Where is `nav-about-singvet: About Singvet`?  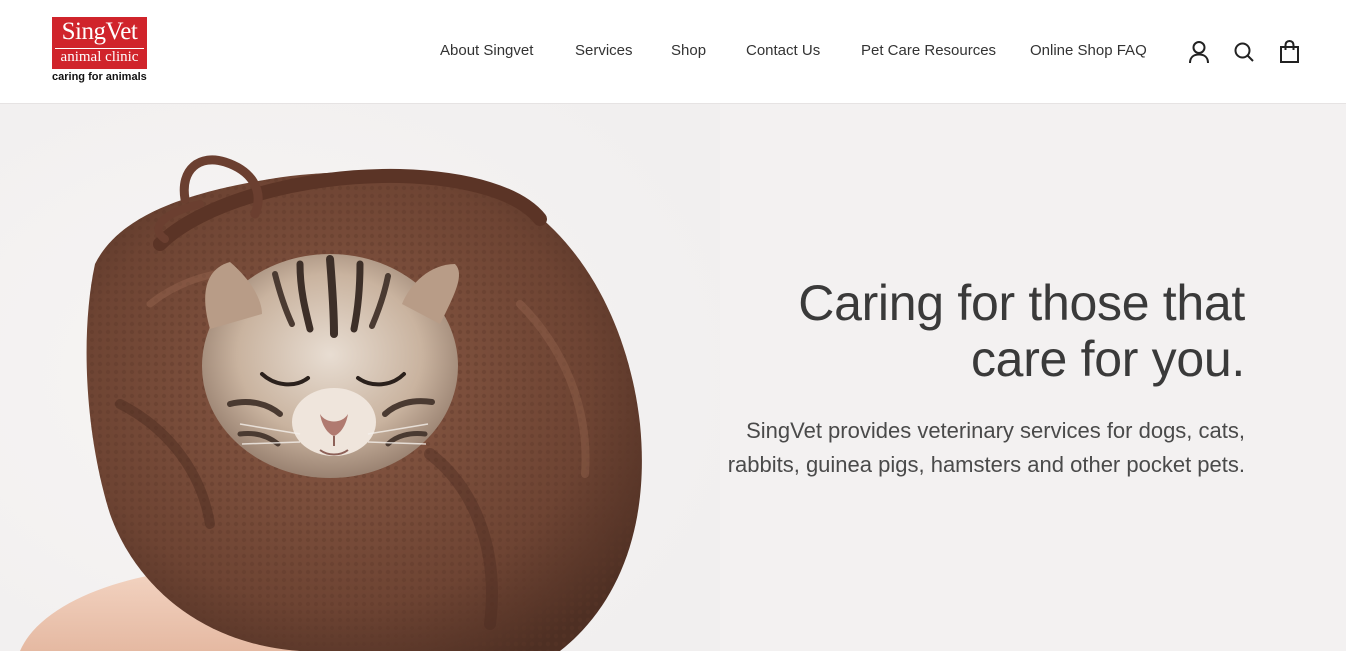
nav-about-singvet: About Singvet is located at coordinates (486, 51).